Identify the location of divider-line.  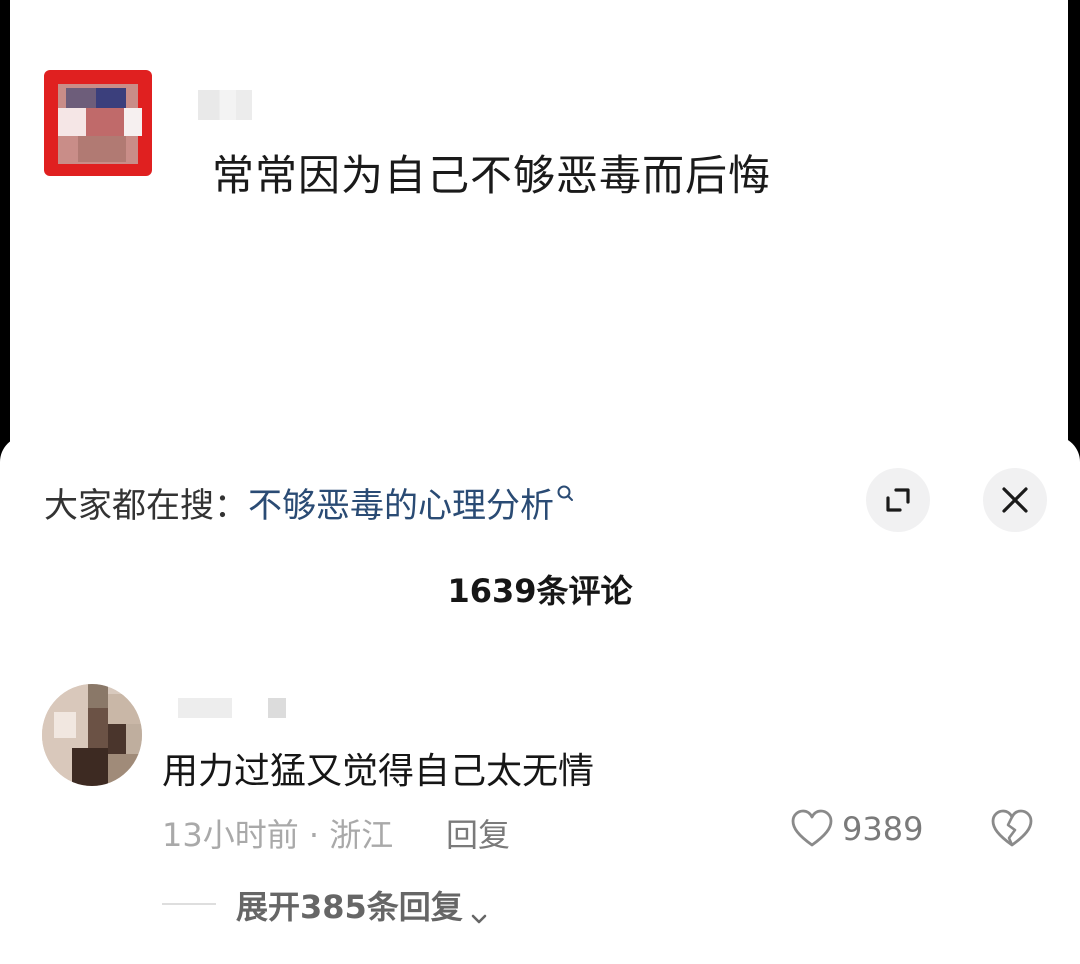
(189, 904).